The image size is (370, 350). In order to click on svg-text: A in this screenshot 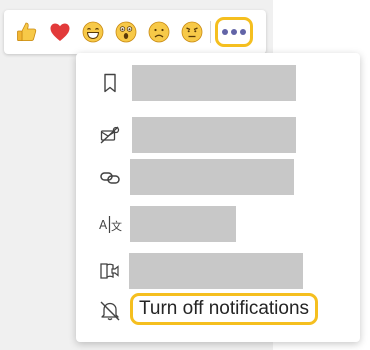, I will do `click(103, 225)`.